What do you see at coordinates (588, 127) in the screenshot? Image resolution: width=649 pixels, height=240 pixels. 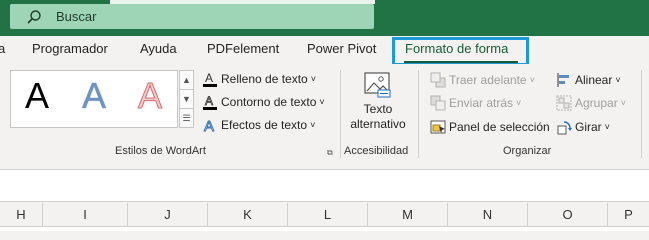 I see `rotate-label: Girar` at bounding box center [588, 127].